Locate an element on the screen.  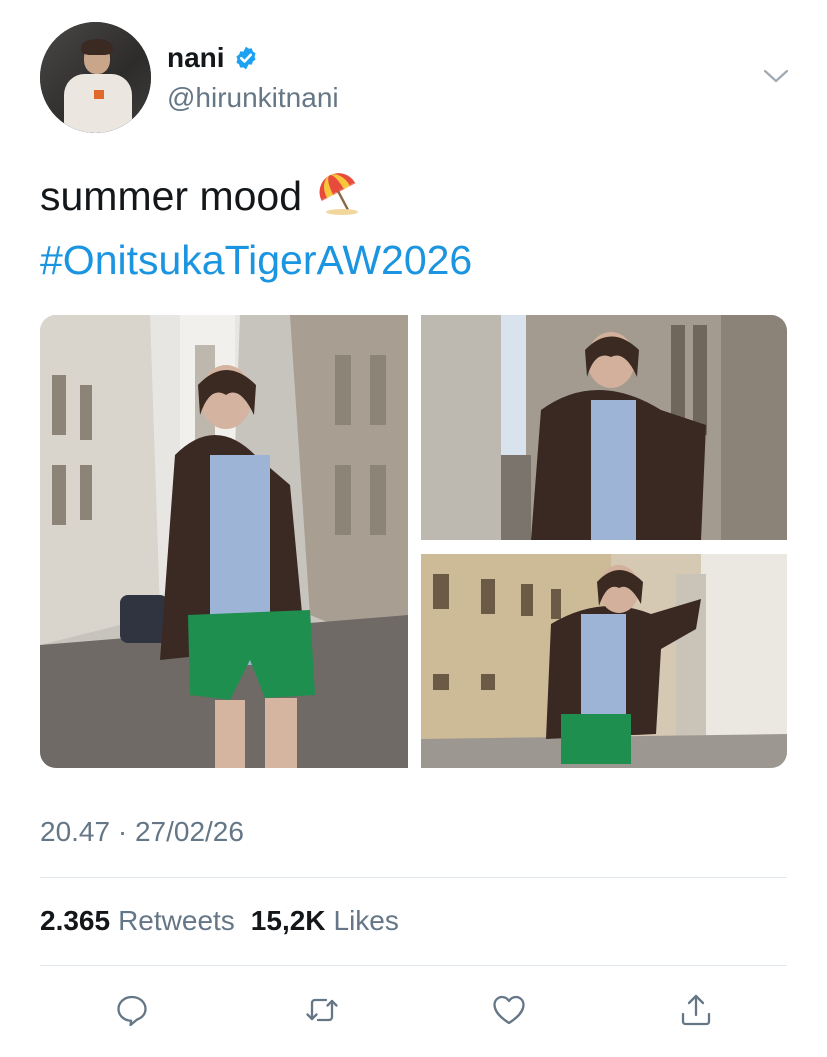
like-button is located at coordinates (509, 1010).